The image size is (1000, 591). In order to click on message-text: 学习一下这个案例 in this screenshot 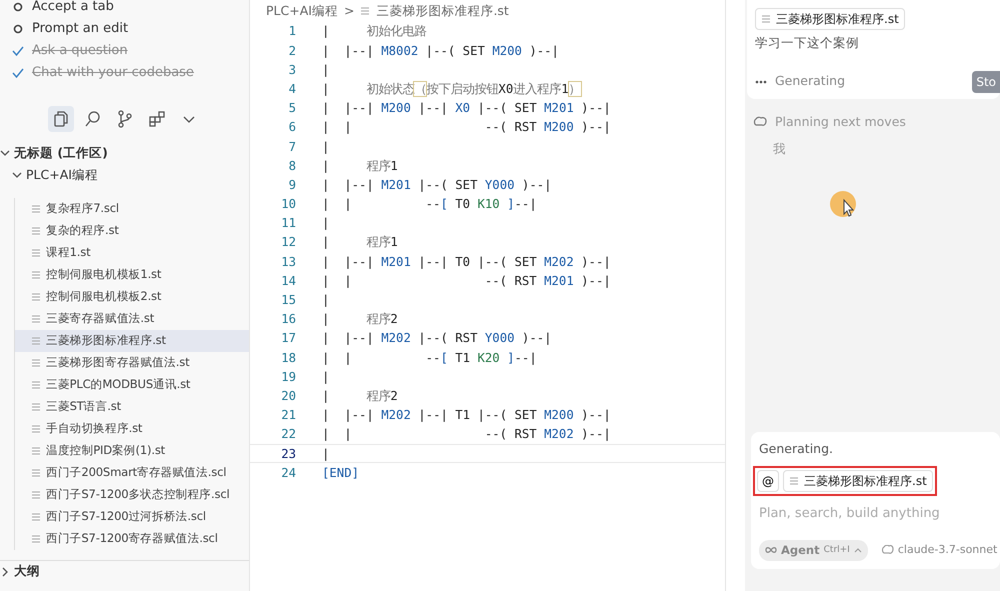, I will do `click(807, 43)`.